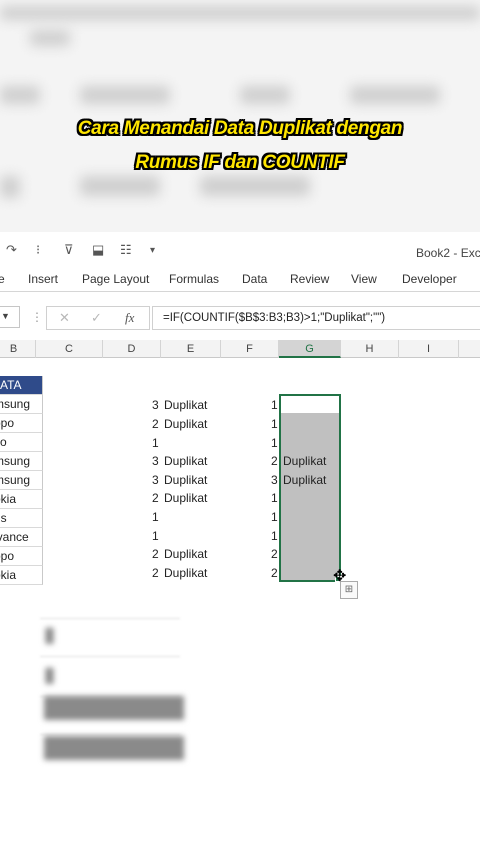 This screenshot has width=480, height=854. I want to click on tab-developer: Developer, so click(429, 279).